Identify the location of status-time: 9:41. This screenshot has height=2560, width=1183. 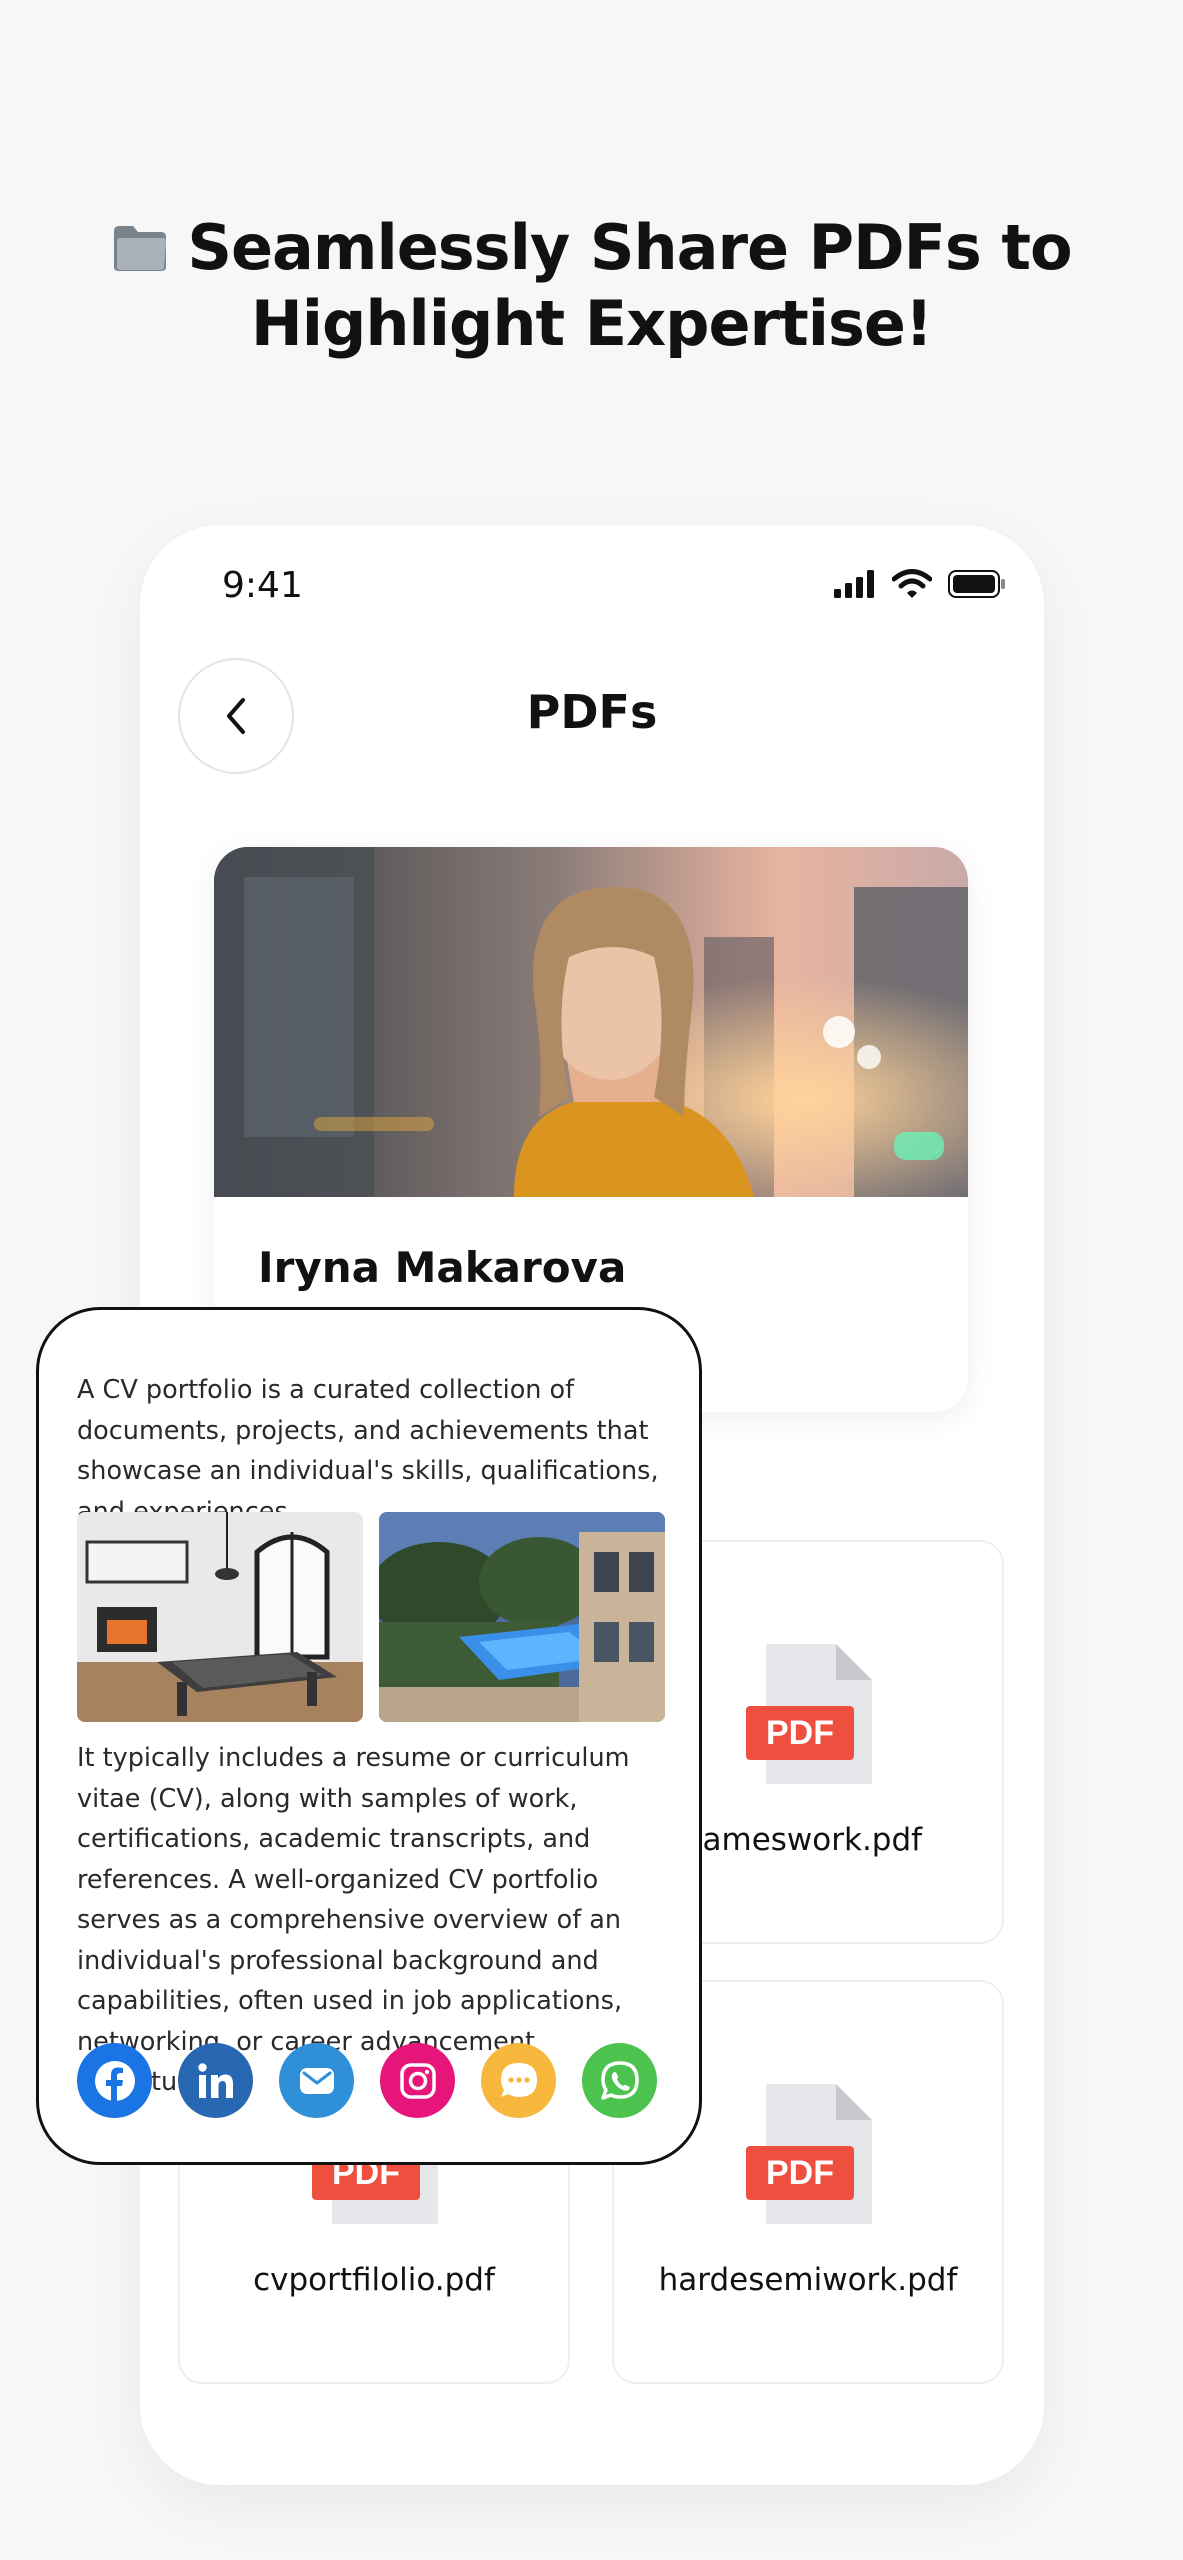
(262, 585).